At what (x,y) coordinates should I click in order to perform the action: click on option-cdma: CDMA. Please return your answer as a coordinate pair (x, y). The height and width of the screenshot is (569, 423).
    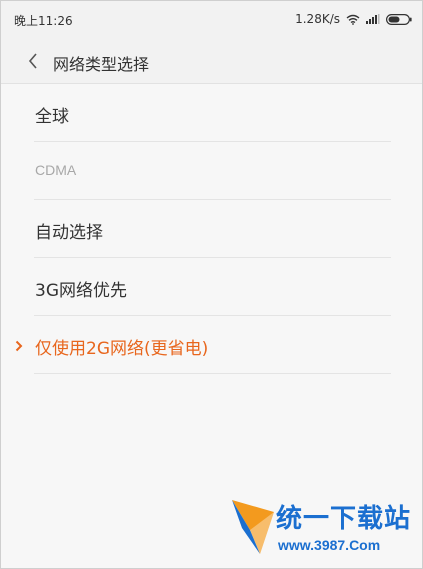
    Looking at the image, I should click on (211, 171).